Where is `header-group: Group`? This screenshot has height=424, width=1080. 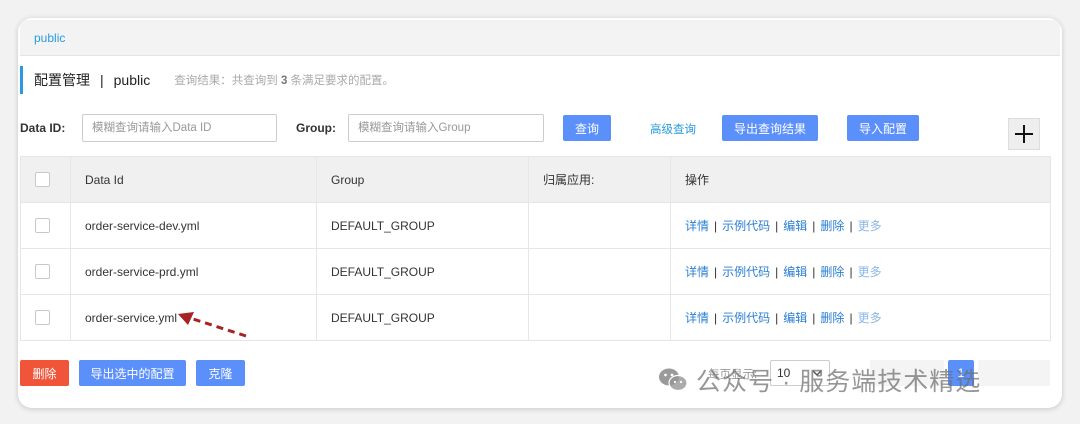 header-group: Group is located at coordinates (422, 179).